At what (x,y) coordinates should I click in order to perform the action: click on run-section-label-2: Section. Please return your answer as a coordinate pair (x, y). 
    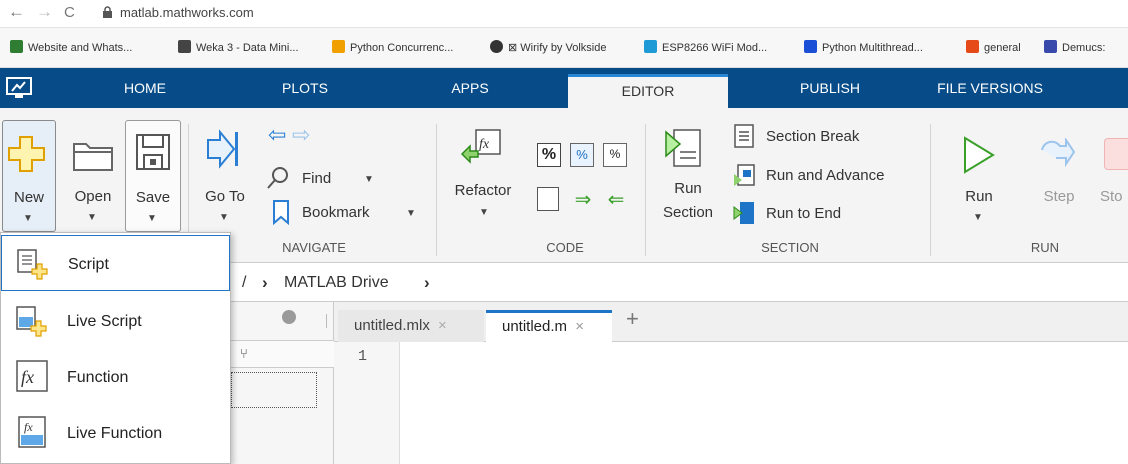
    Looking at the image, I should click on (688, 212).